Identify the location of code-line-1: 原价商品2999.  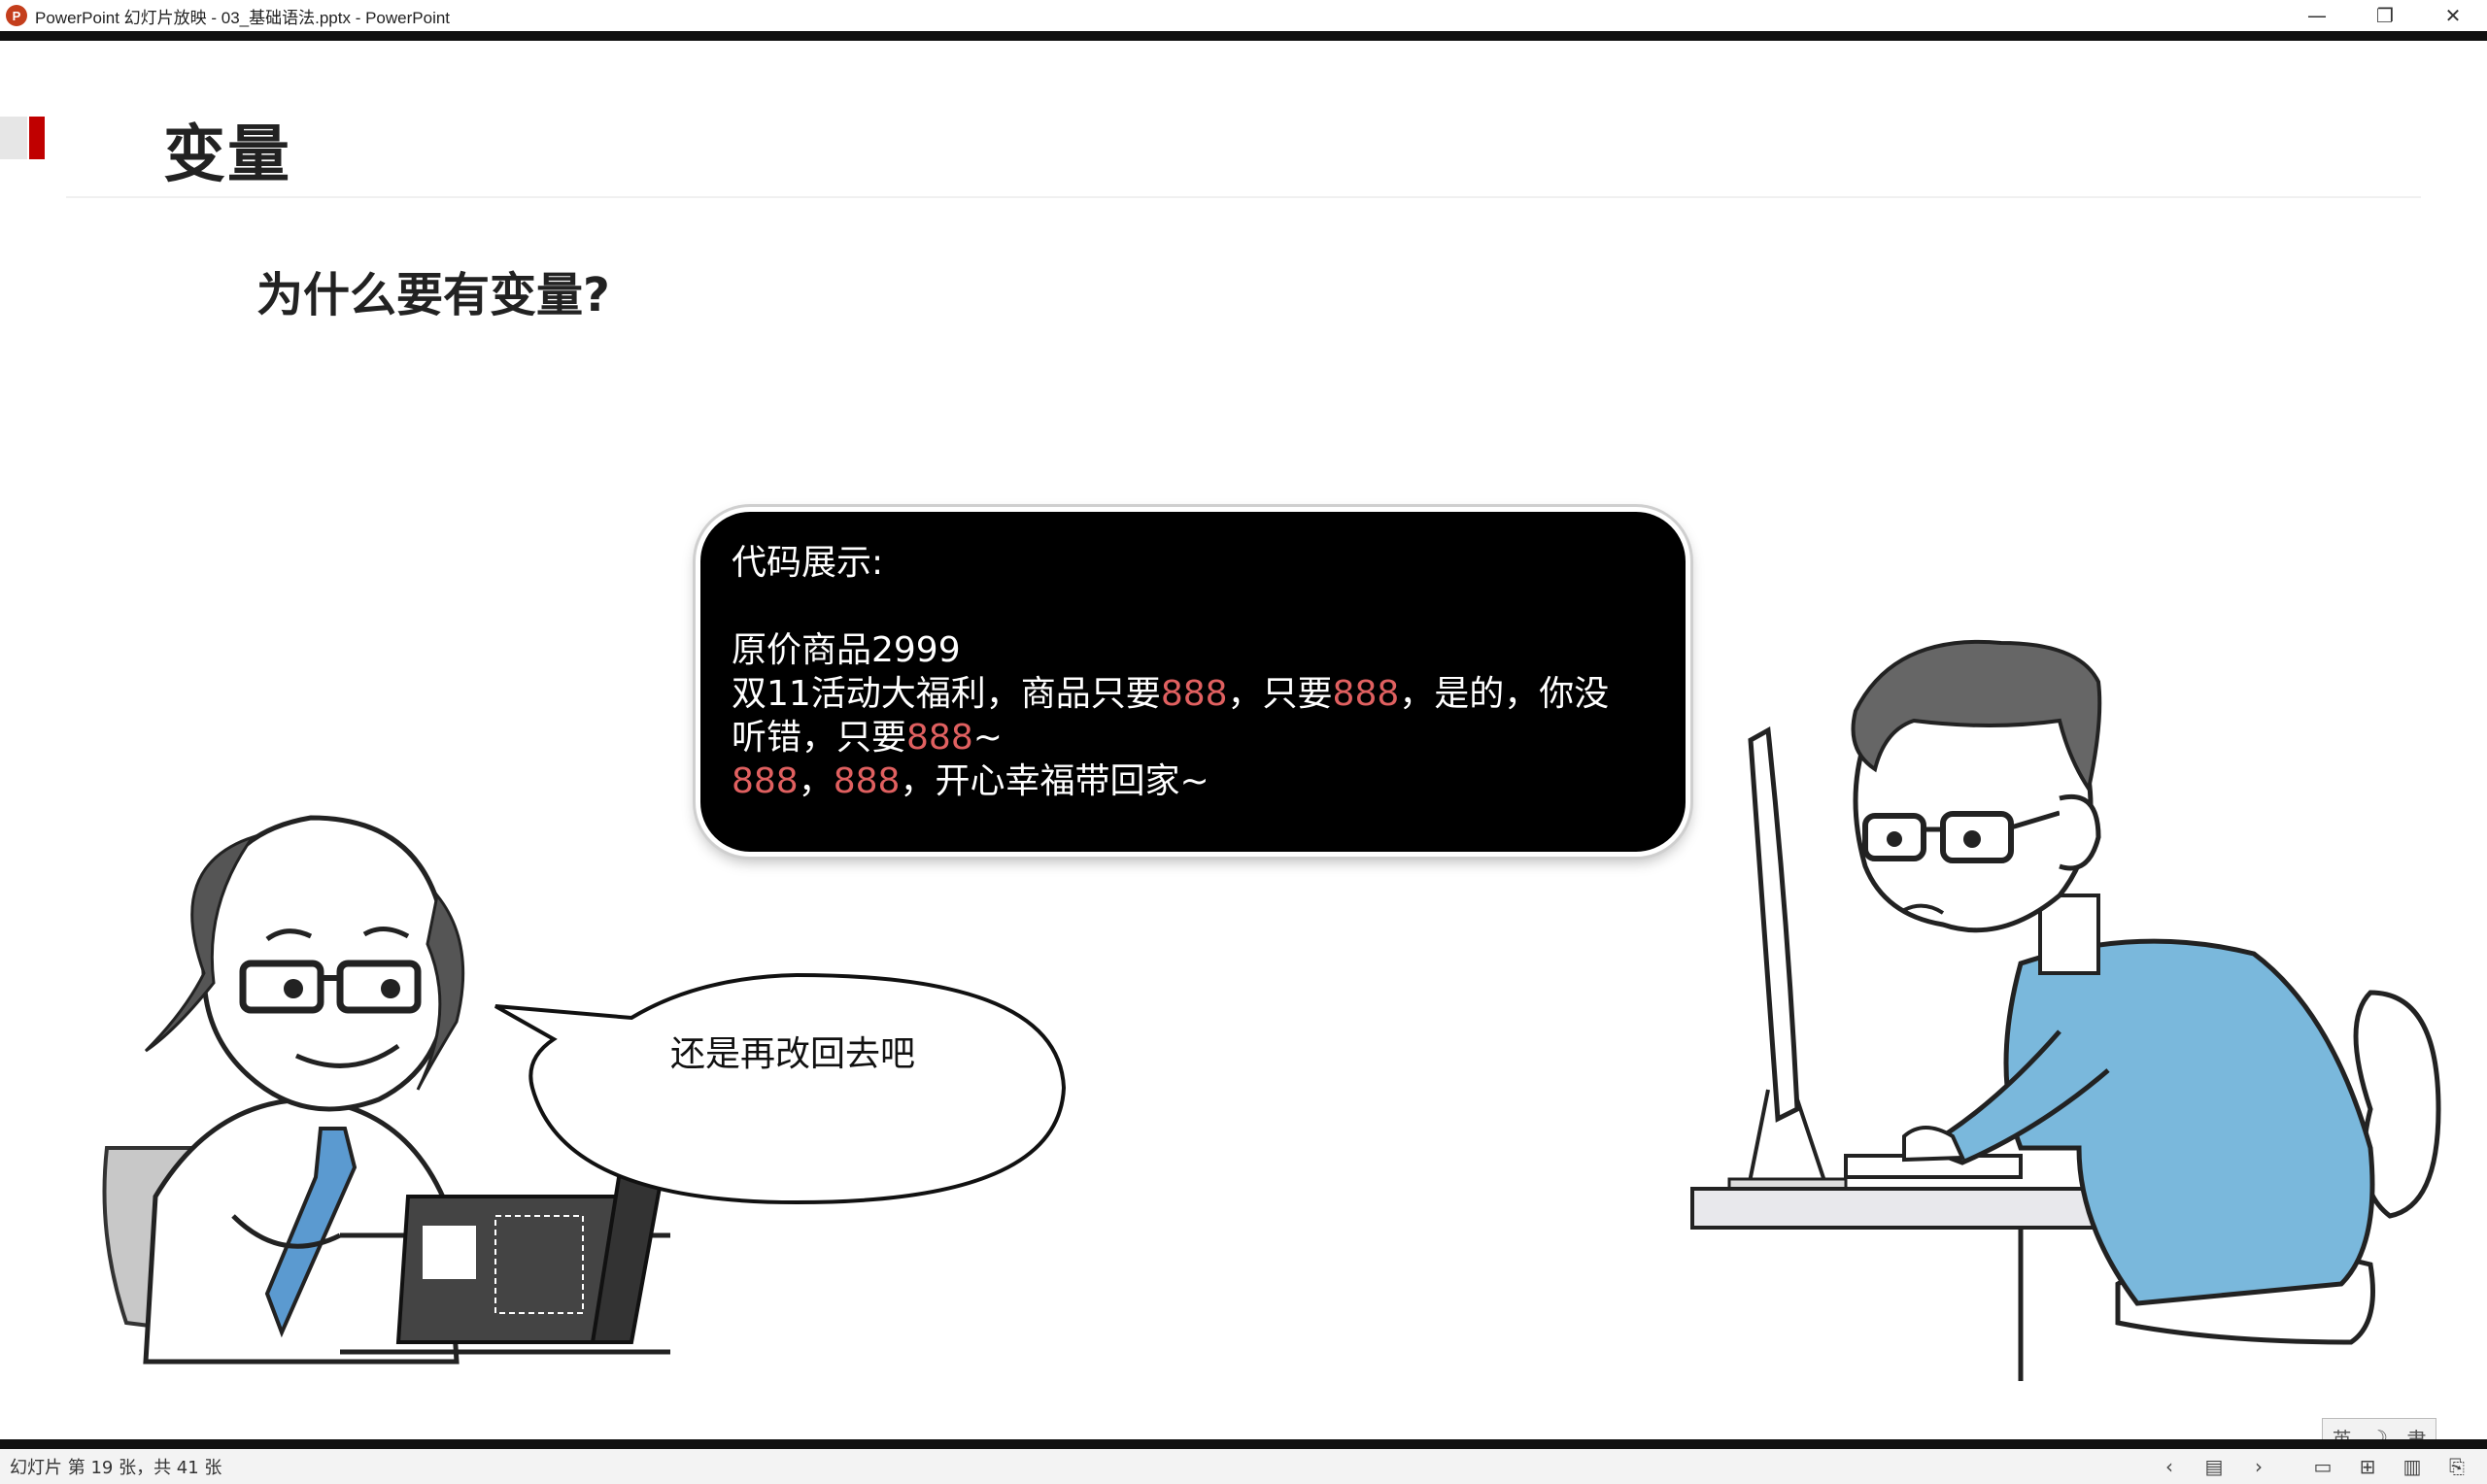
(846, 650).